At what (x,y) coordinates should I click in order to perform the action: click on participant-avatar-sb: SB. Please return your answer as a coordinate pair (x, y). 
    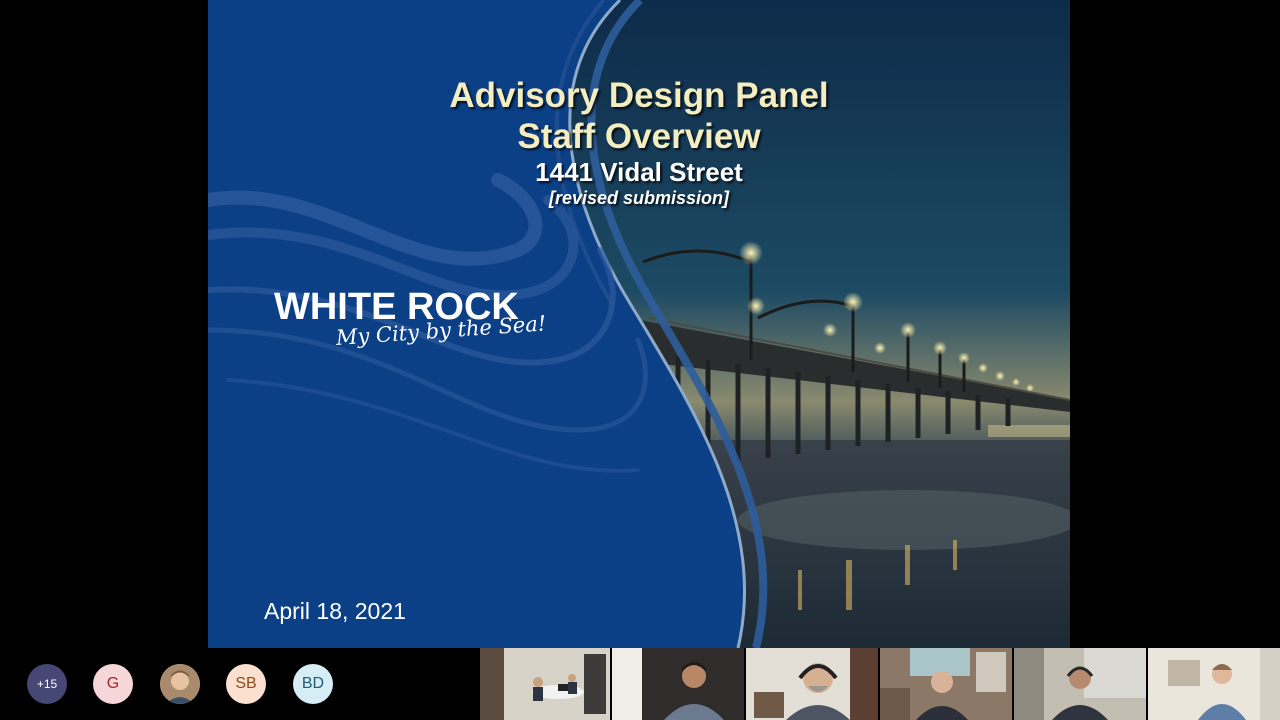
    Looking at the image, I should click on (246, 684).